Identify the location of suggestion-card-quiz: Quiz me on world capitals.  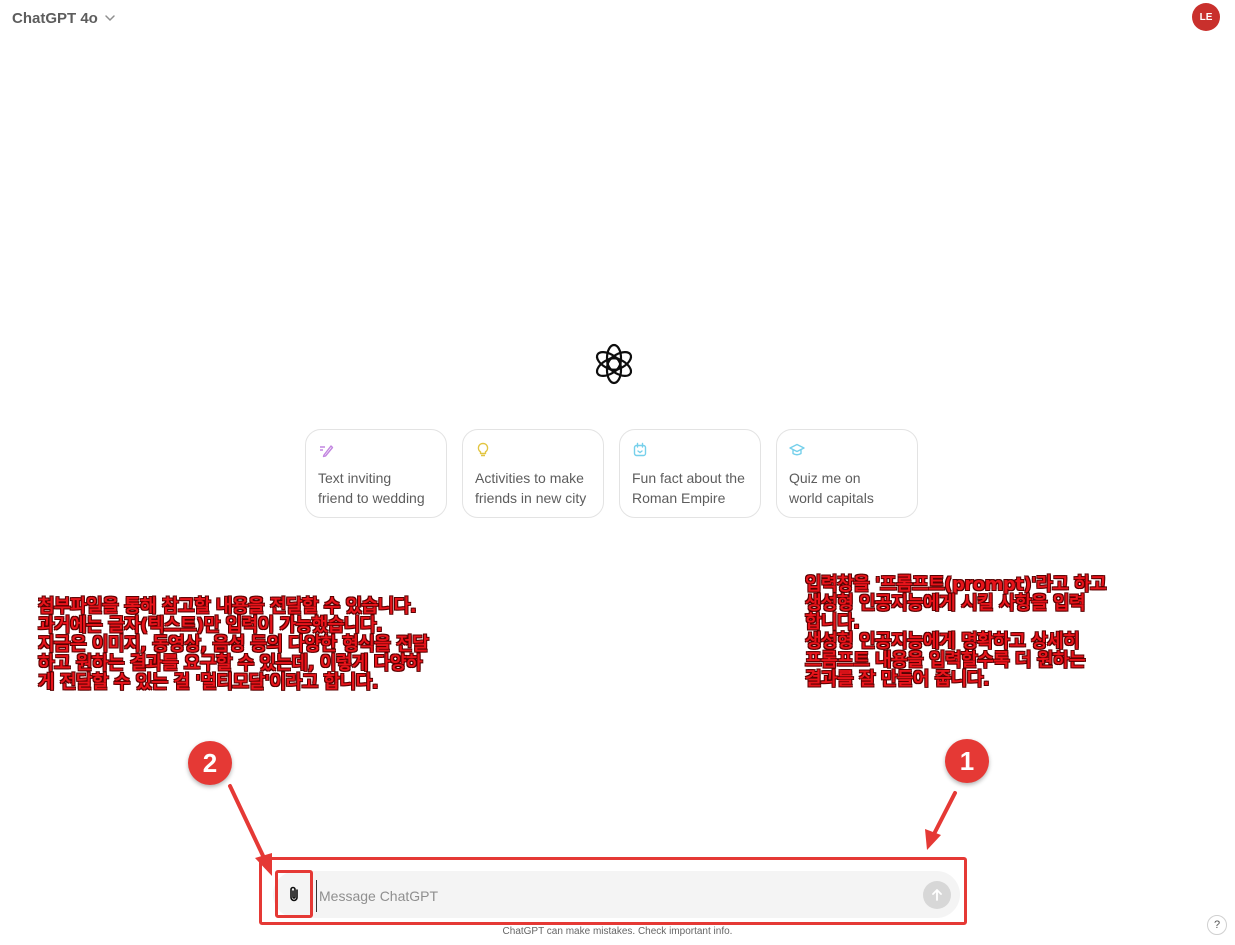
(847, 473).